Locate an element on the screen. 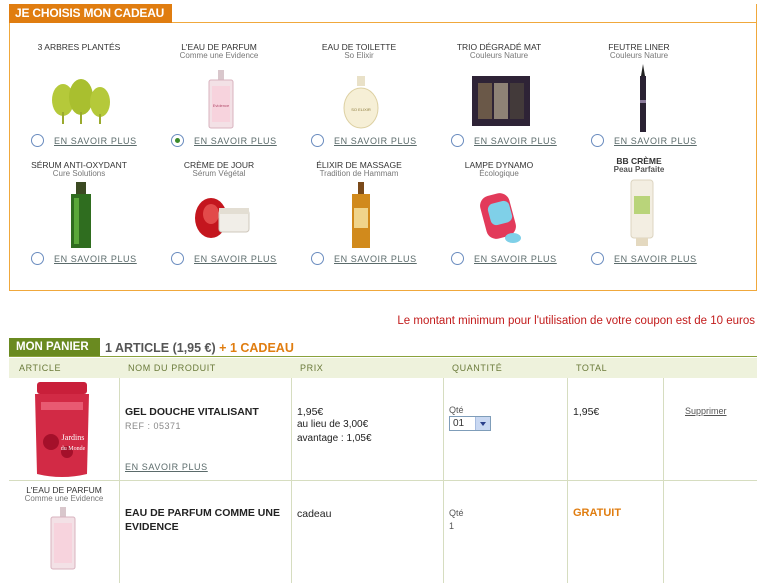 The width and height of the screenshot is (757, 583). product-name: GEL DOUCHE VITALISANT is located at coordinates (192, 412).